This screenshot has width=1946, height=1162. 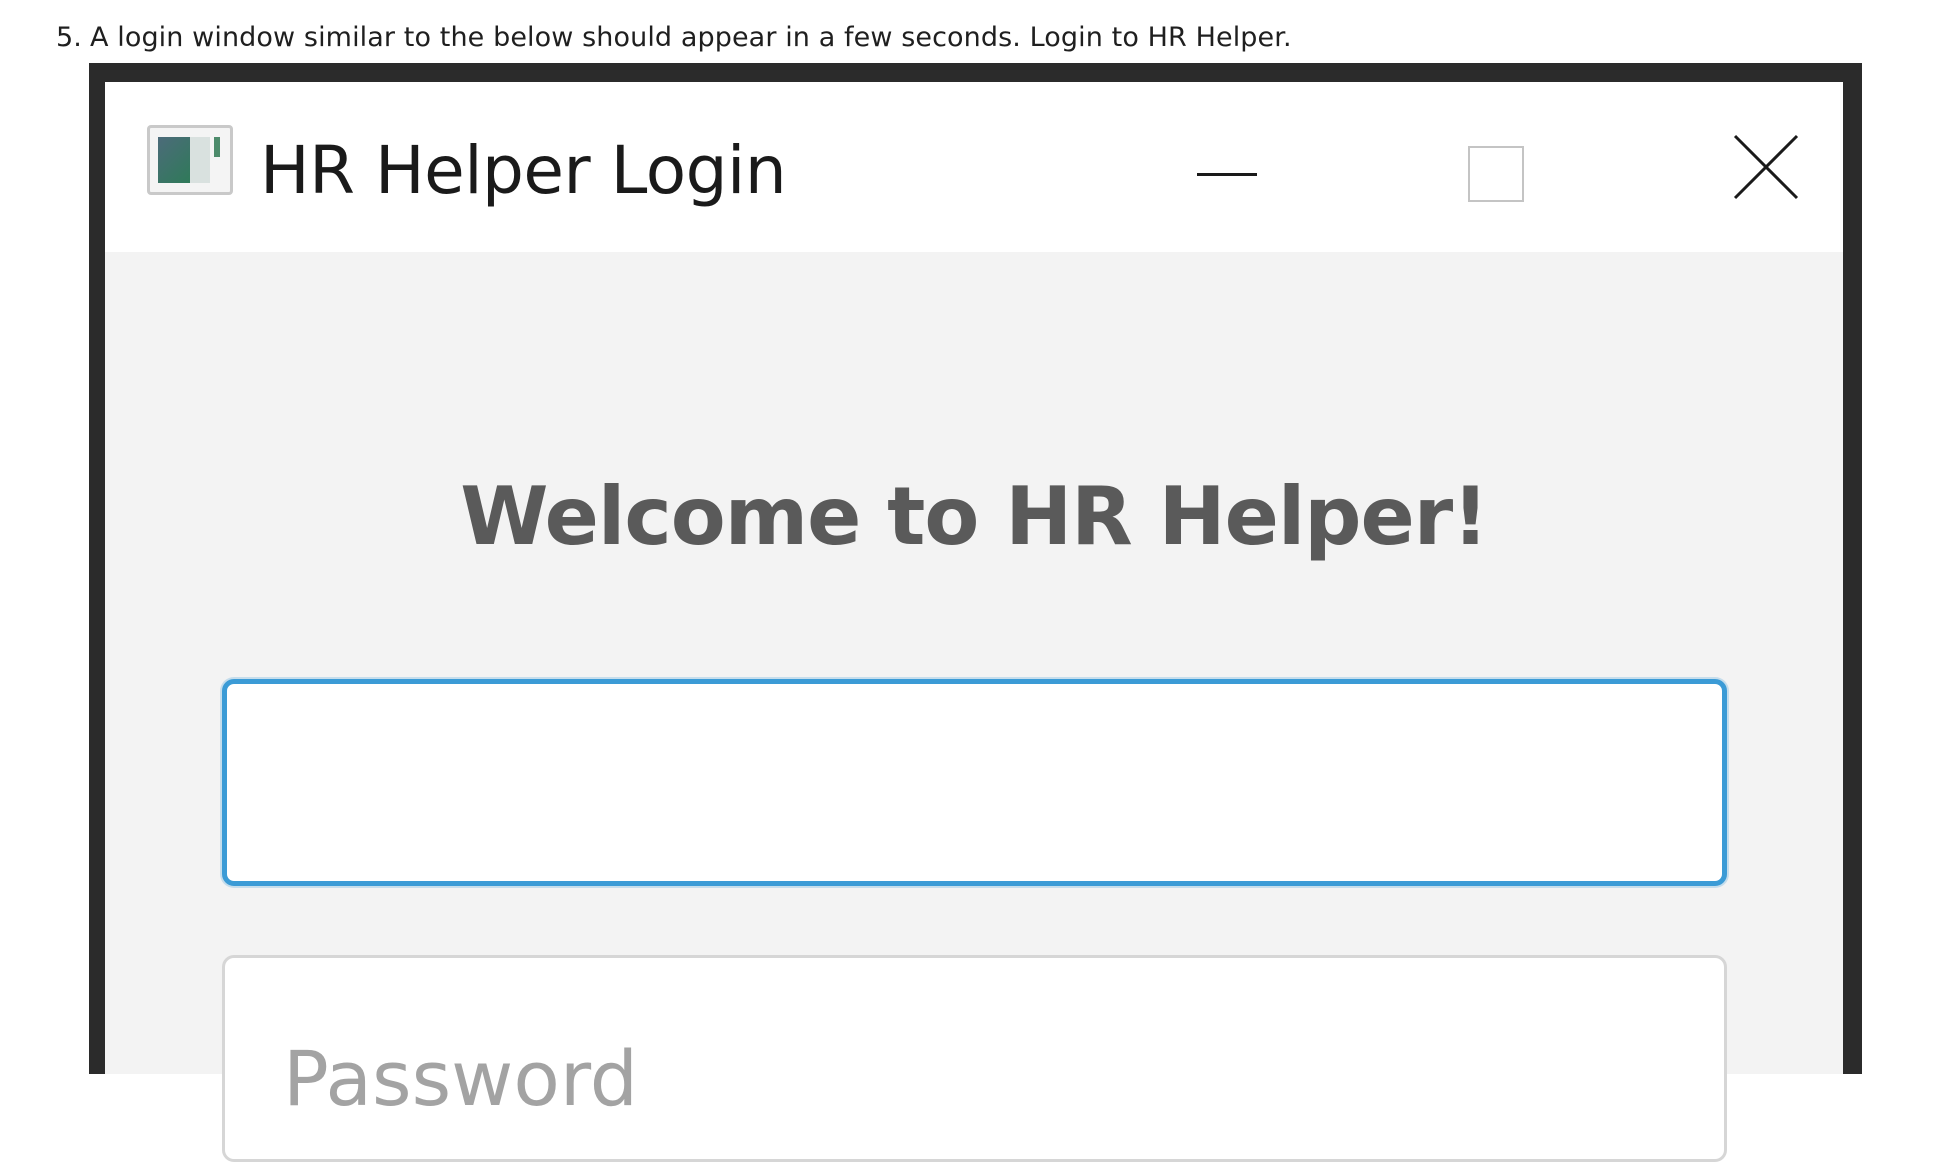 I want to click on maximize-button, so click(x=1493, y=176).